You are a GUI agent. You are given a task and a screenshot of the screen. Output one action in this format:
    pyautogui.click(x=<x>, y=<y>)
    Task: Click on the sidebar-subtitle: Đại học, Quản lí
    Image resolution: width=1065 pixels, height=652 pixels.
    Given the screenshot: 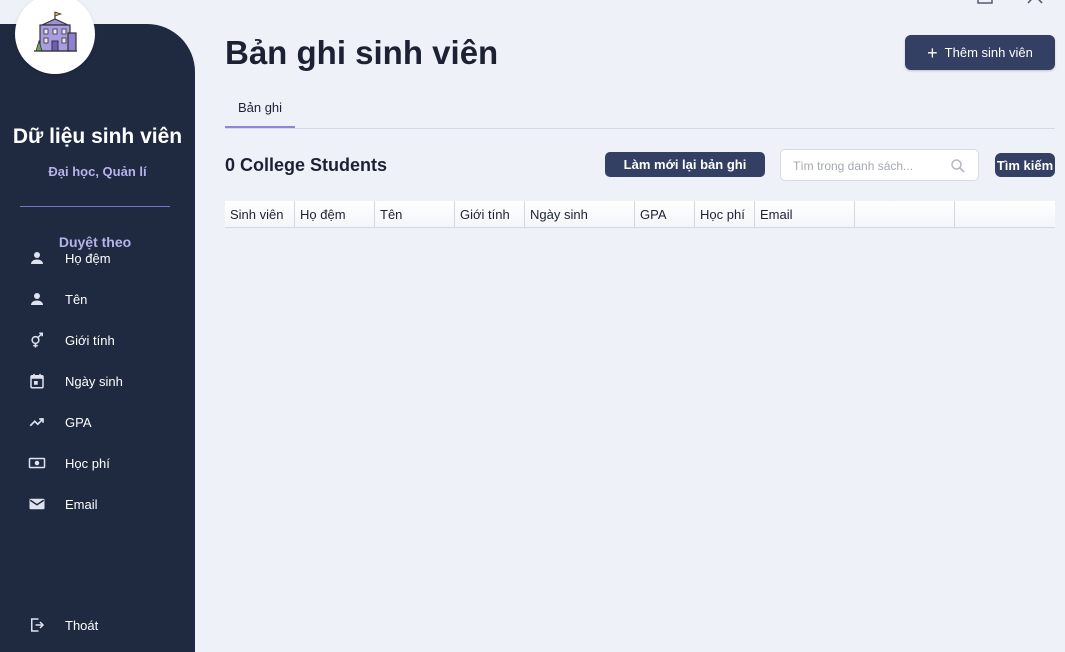 What is the action you would take?
    pyautogui.click(x=97, y=171)
    